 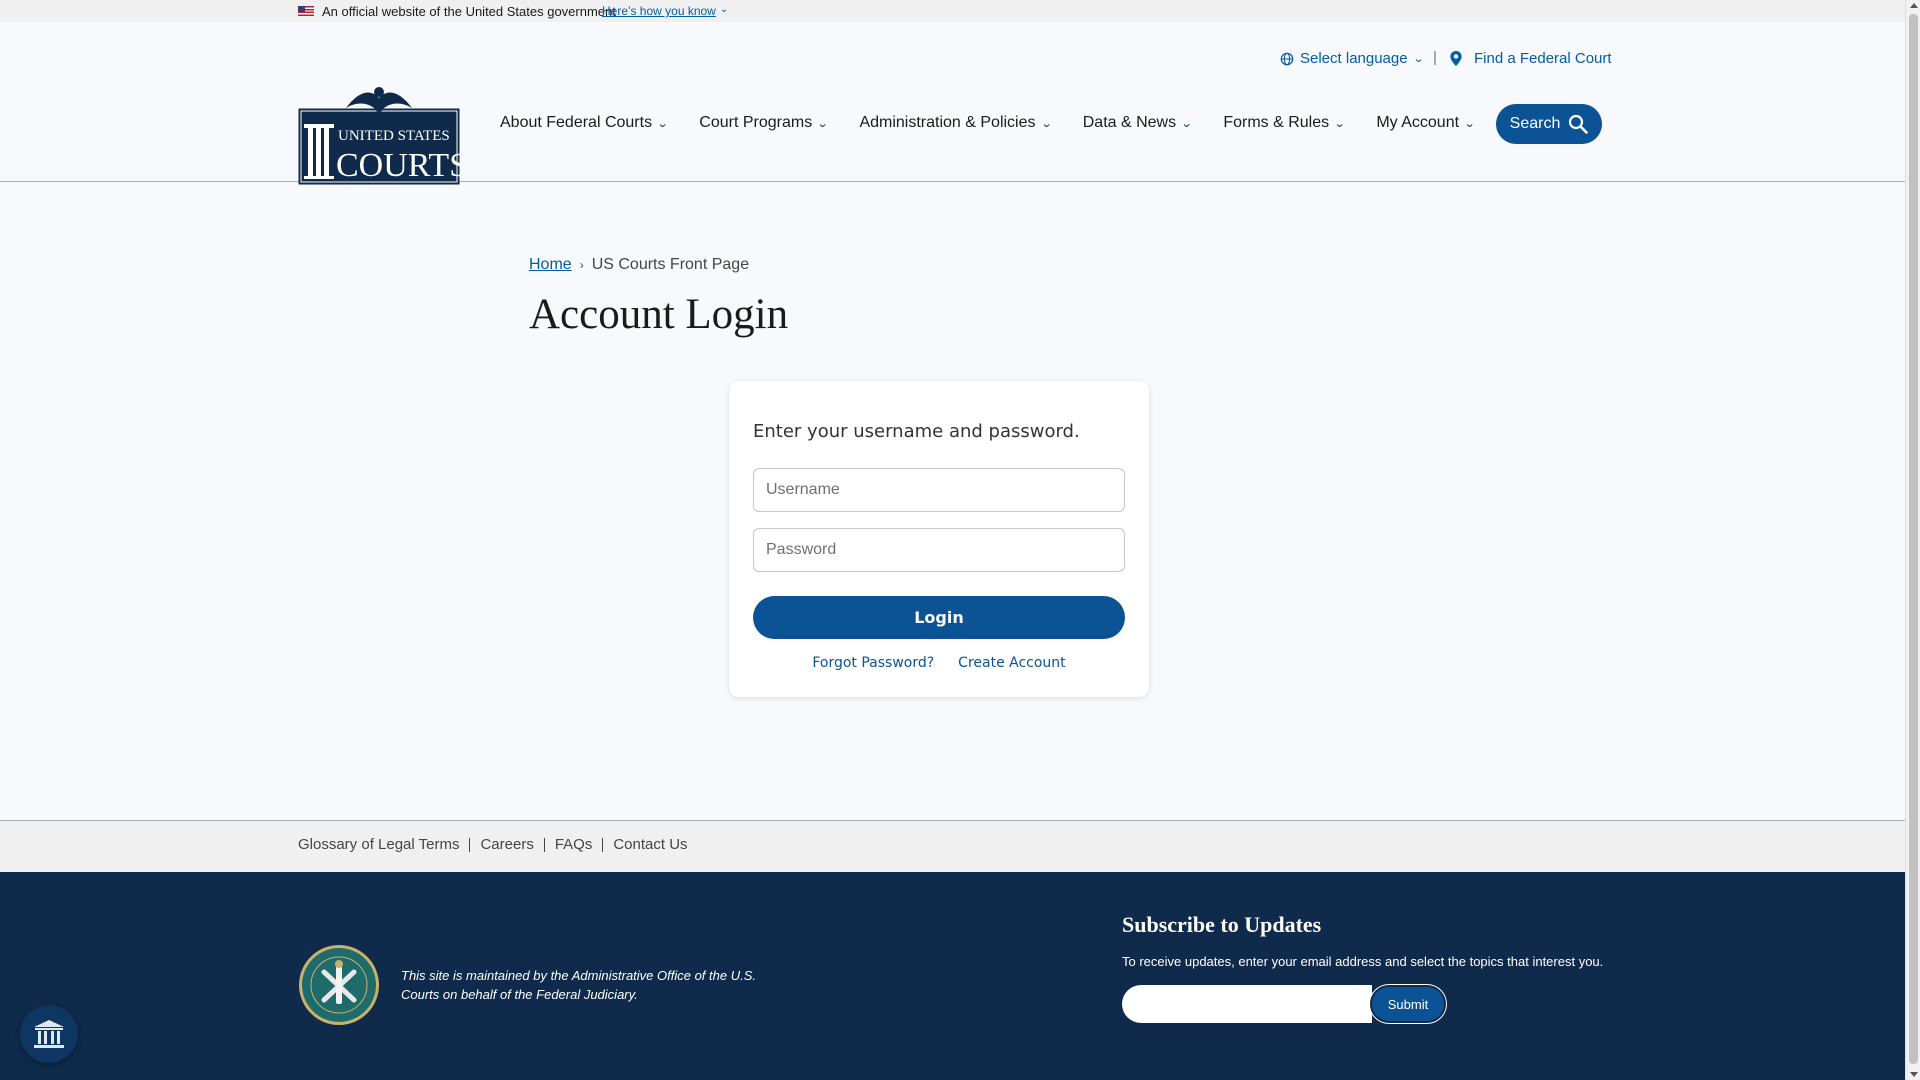 What do you see at coordinates (576, 122) in the screenshot?
I see `nav-label: About Federal Courts` at bounding box center [576, 122].